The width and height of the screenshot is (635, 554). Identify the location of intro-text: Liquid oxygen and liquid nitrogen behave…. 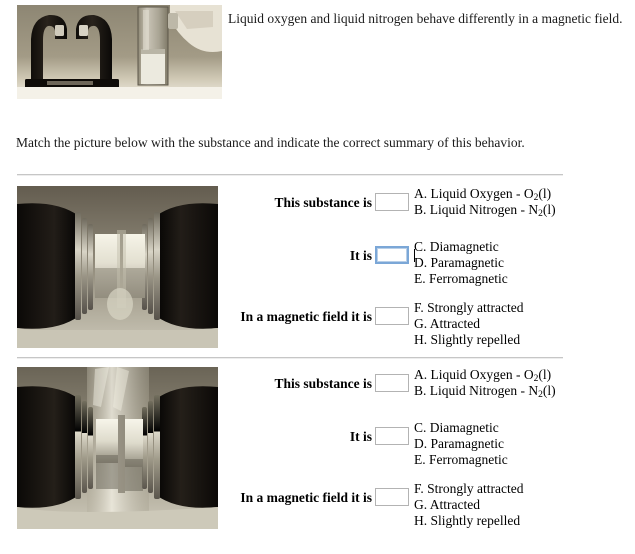
(425, 18).